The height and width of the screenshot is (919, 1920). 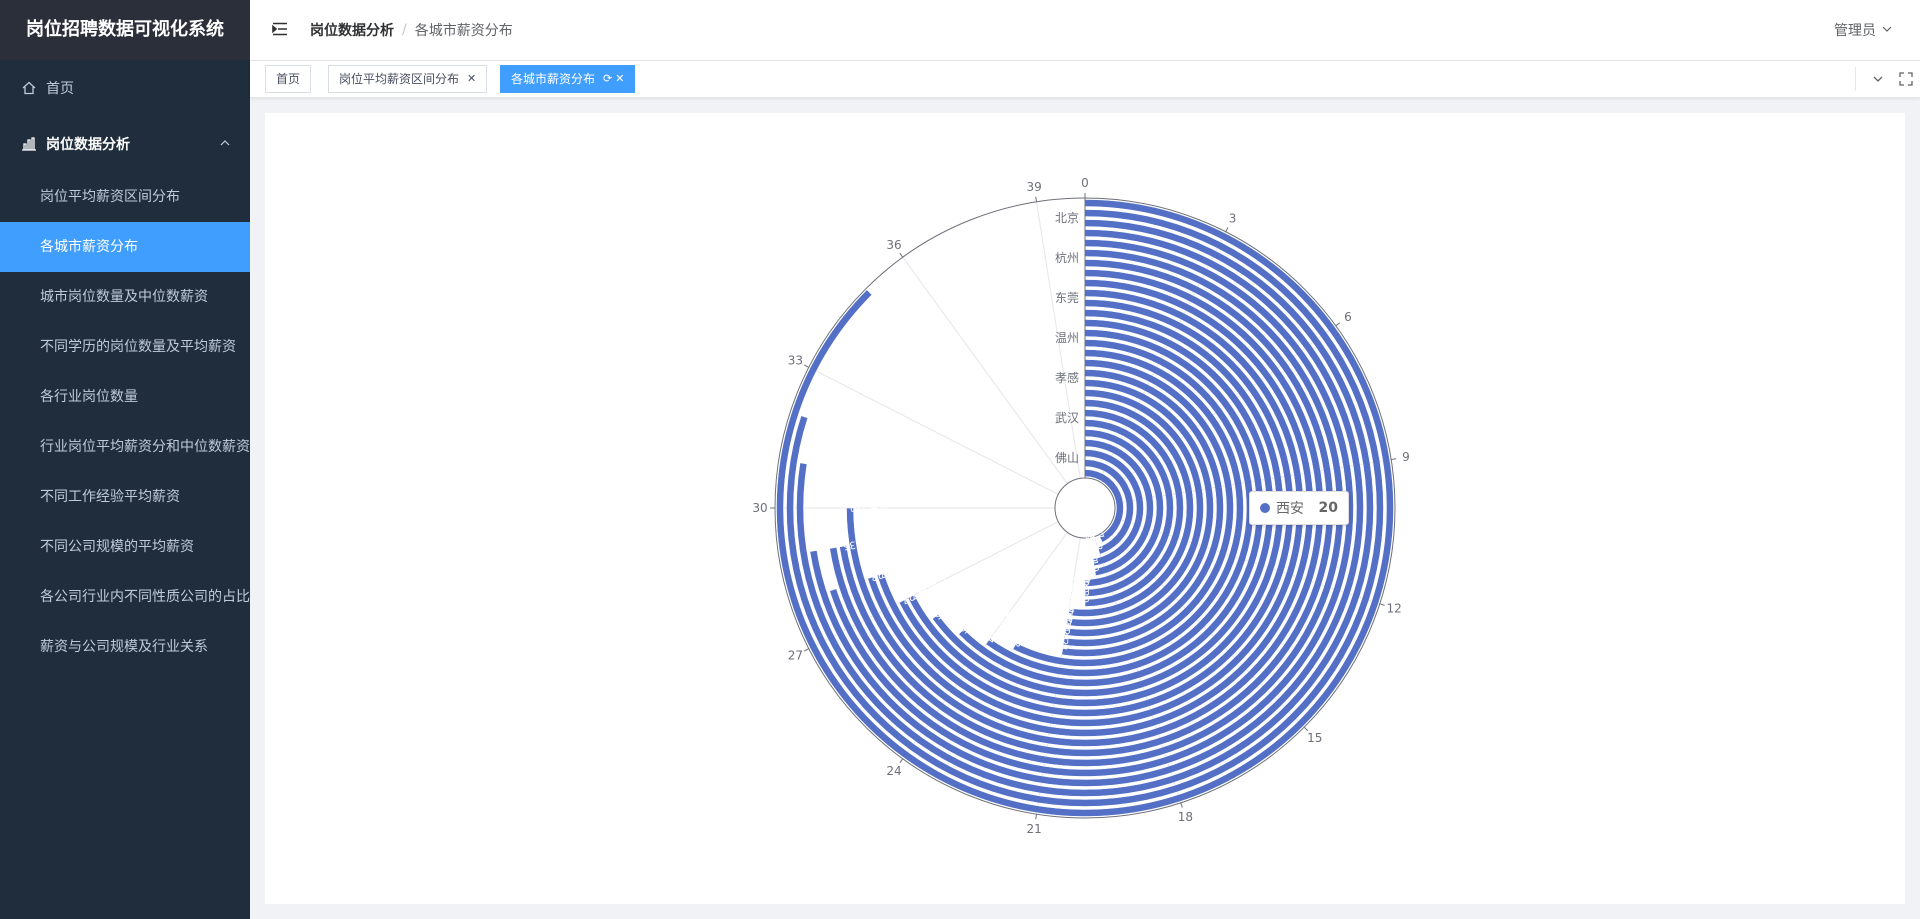 What do you see at coordinates (1328, 508) in the screenshot?
I see `tooltip-value: 20` at bounding box center [1328, 508].